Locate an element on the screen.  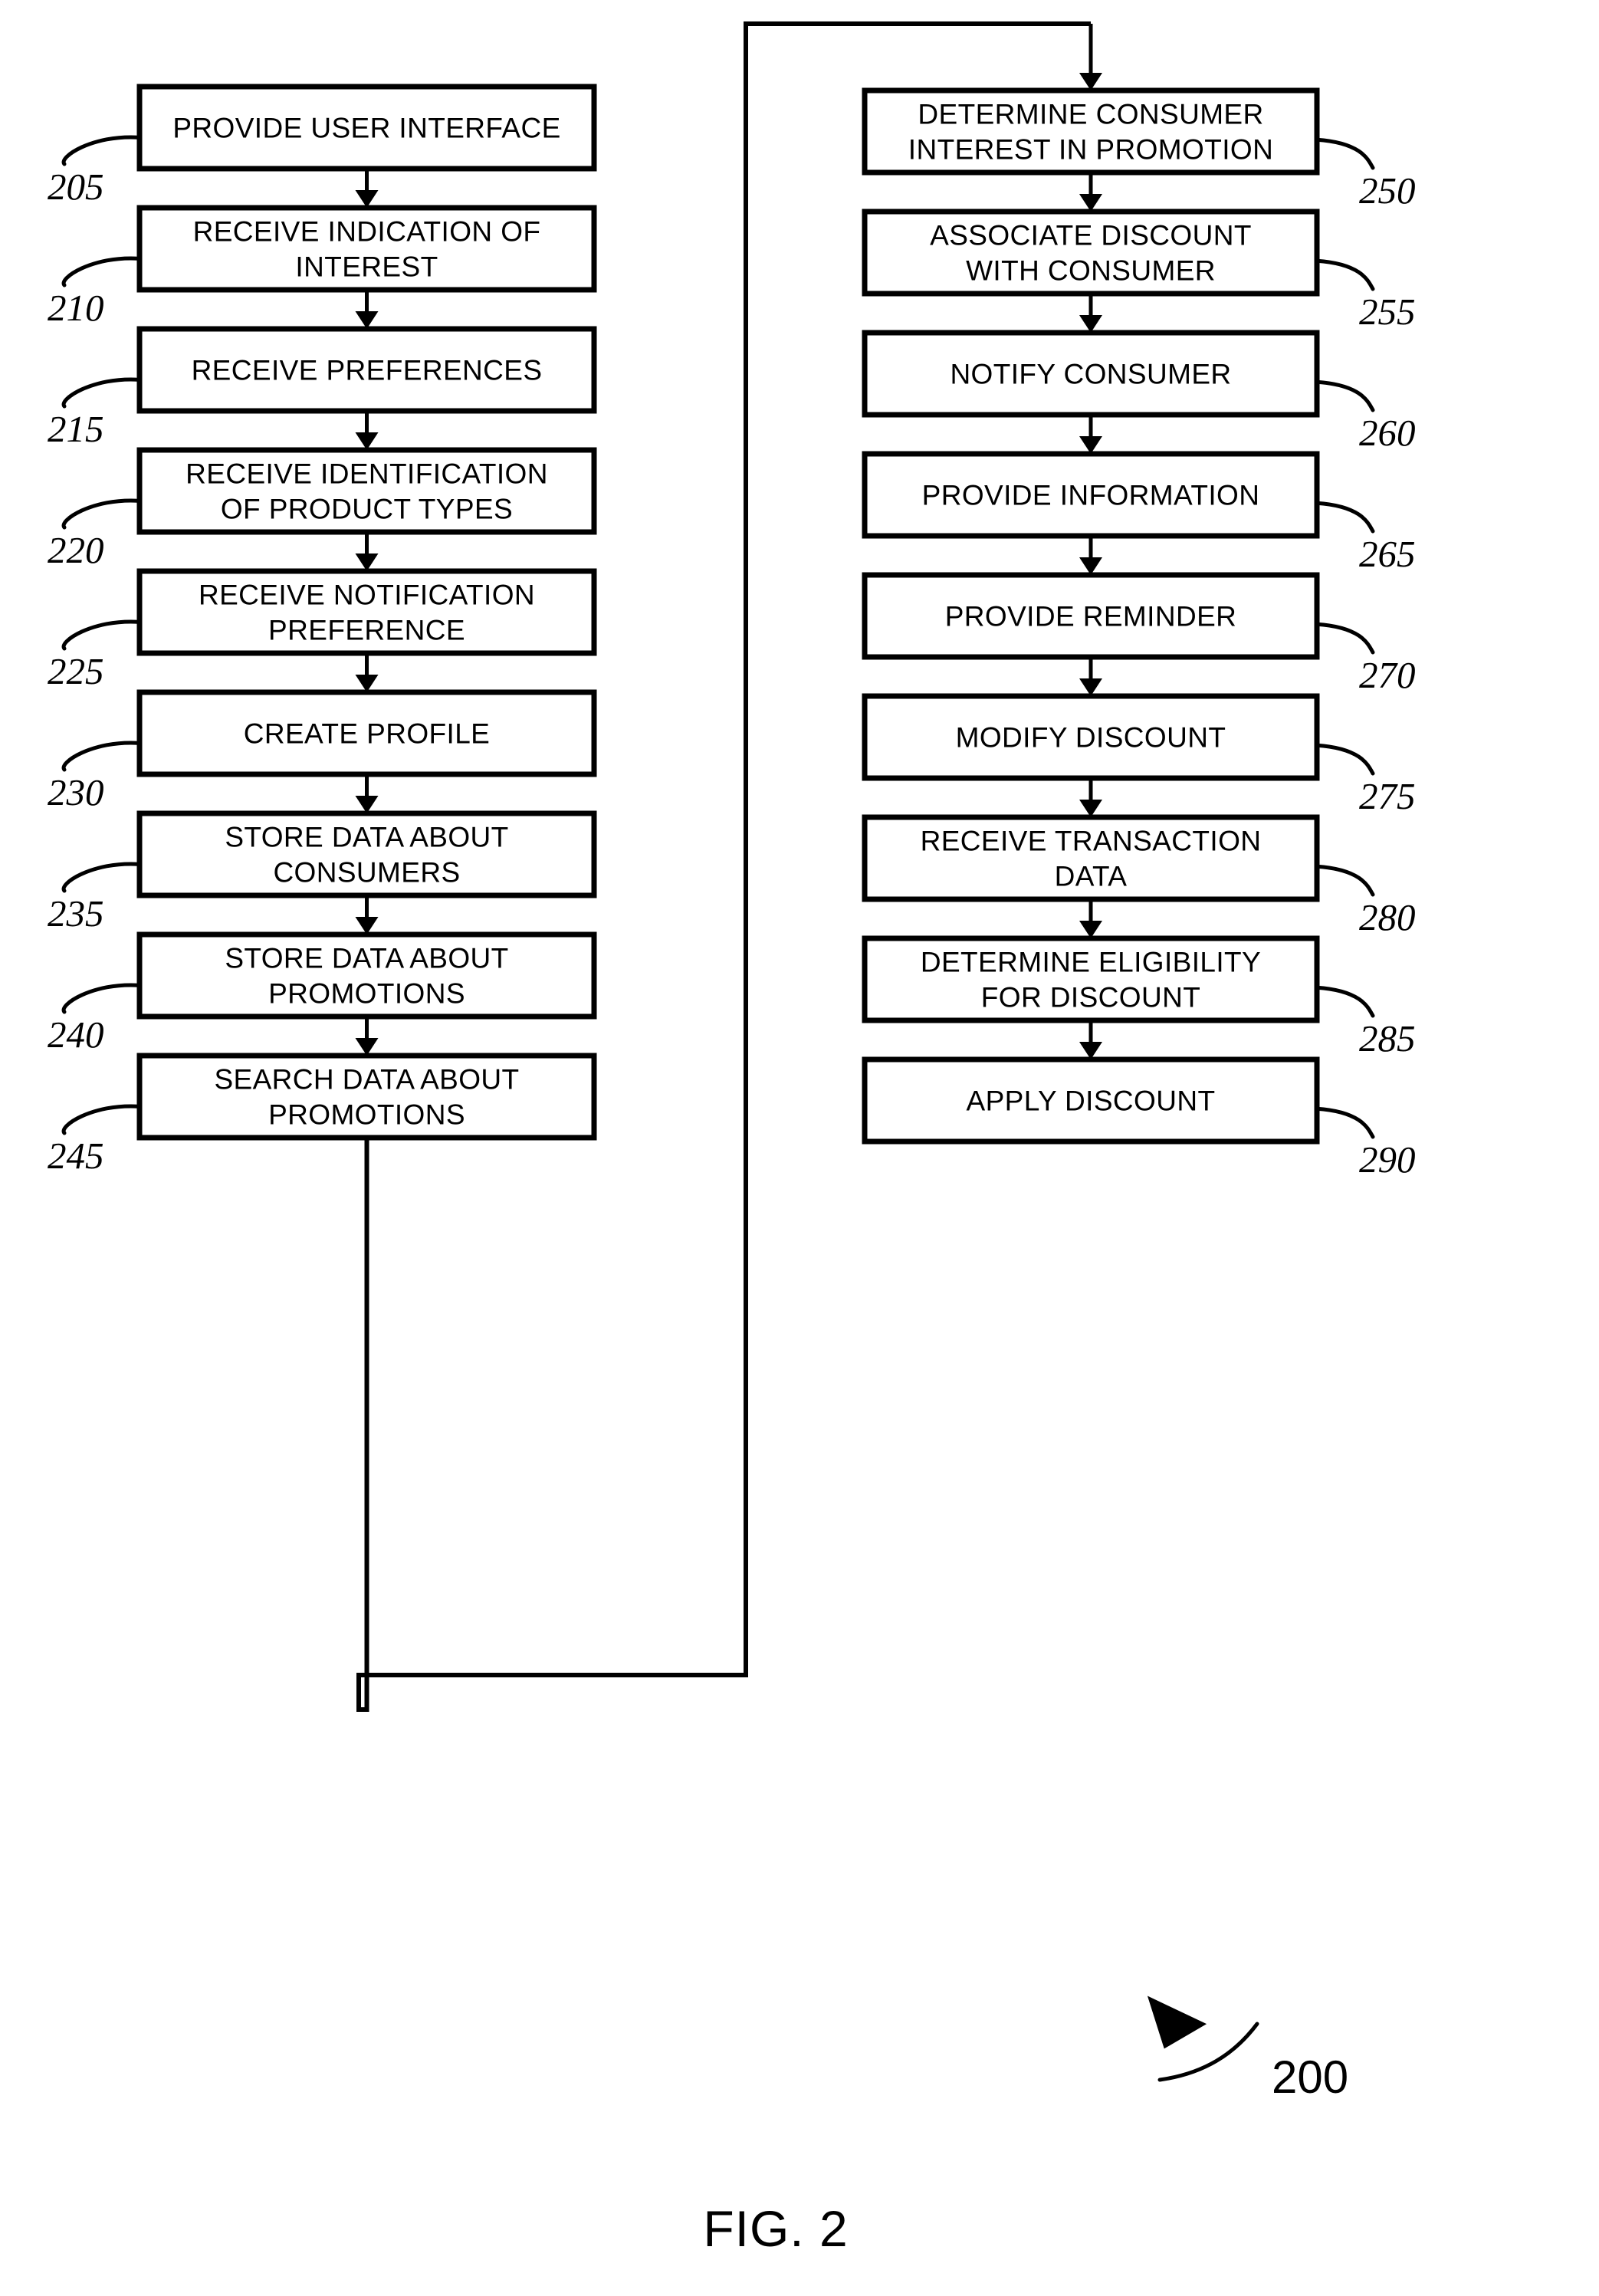
figure-caption: FIG. 2 is located at coordinates (776, 2228).